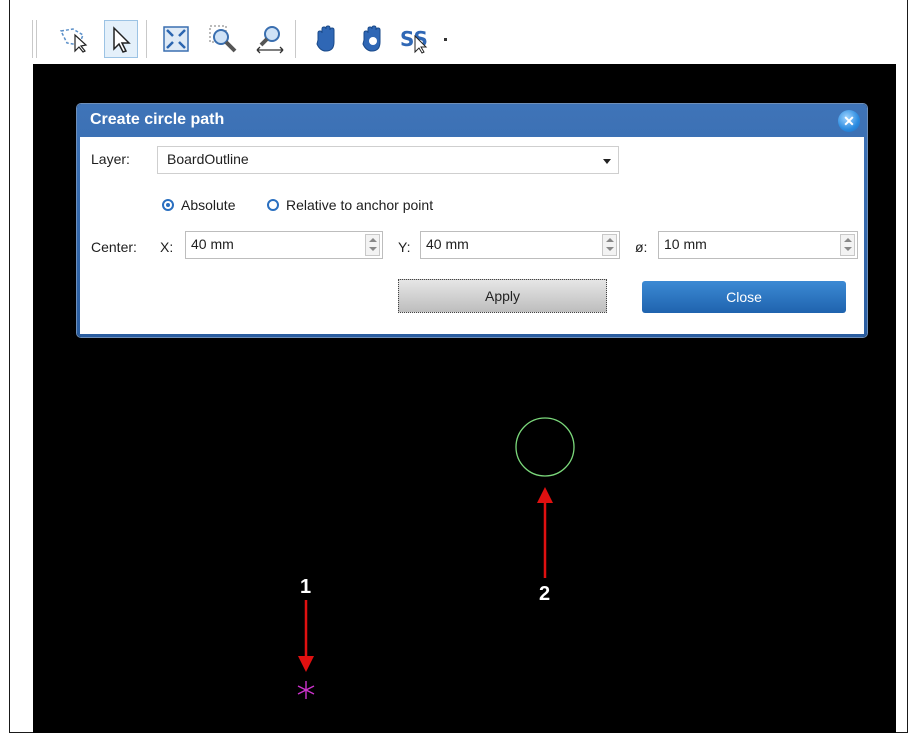 This screenshot has height=733, width=910. What do you see at coordinates (306, 690) in the screenshot?
I see `anchor-point-marker` at bounding box center [306, 690].